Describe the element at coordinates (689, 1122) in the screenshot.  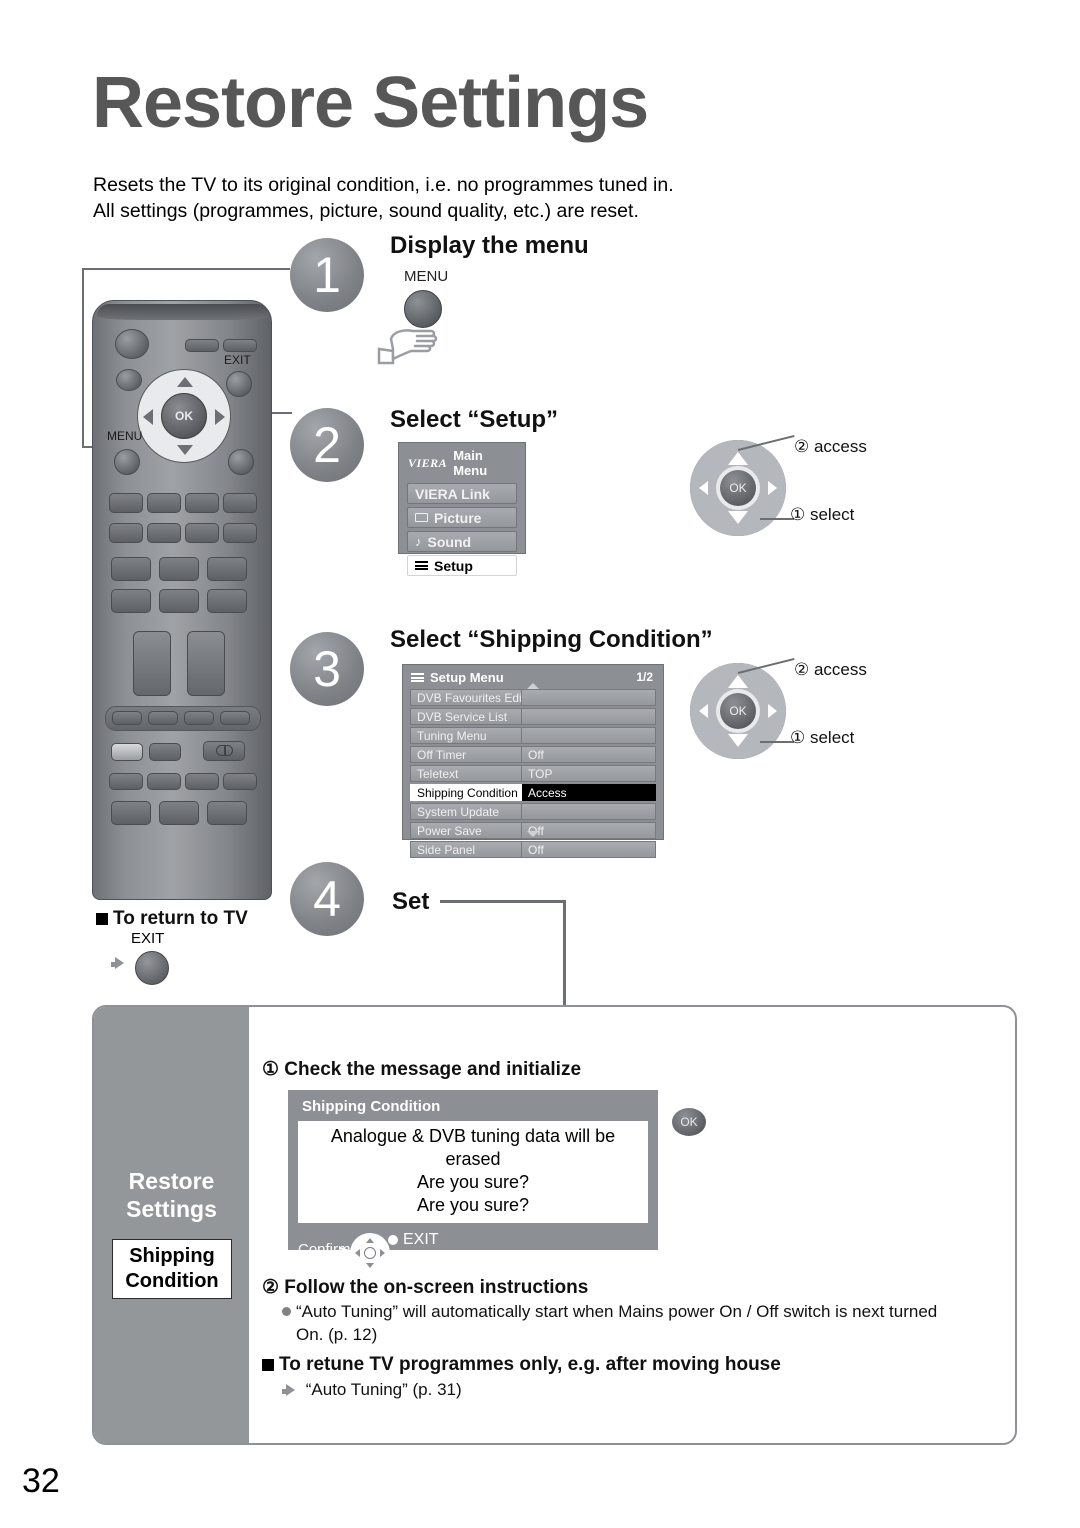
I see `dialog-ok-button: OK` at that location.